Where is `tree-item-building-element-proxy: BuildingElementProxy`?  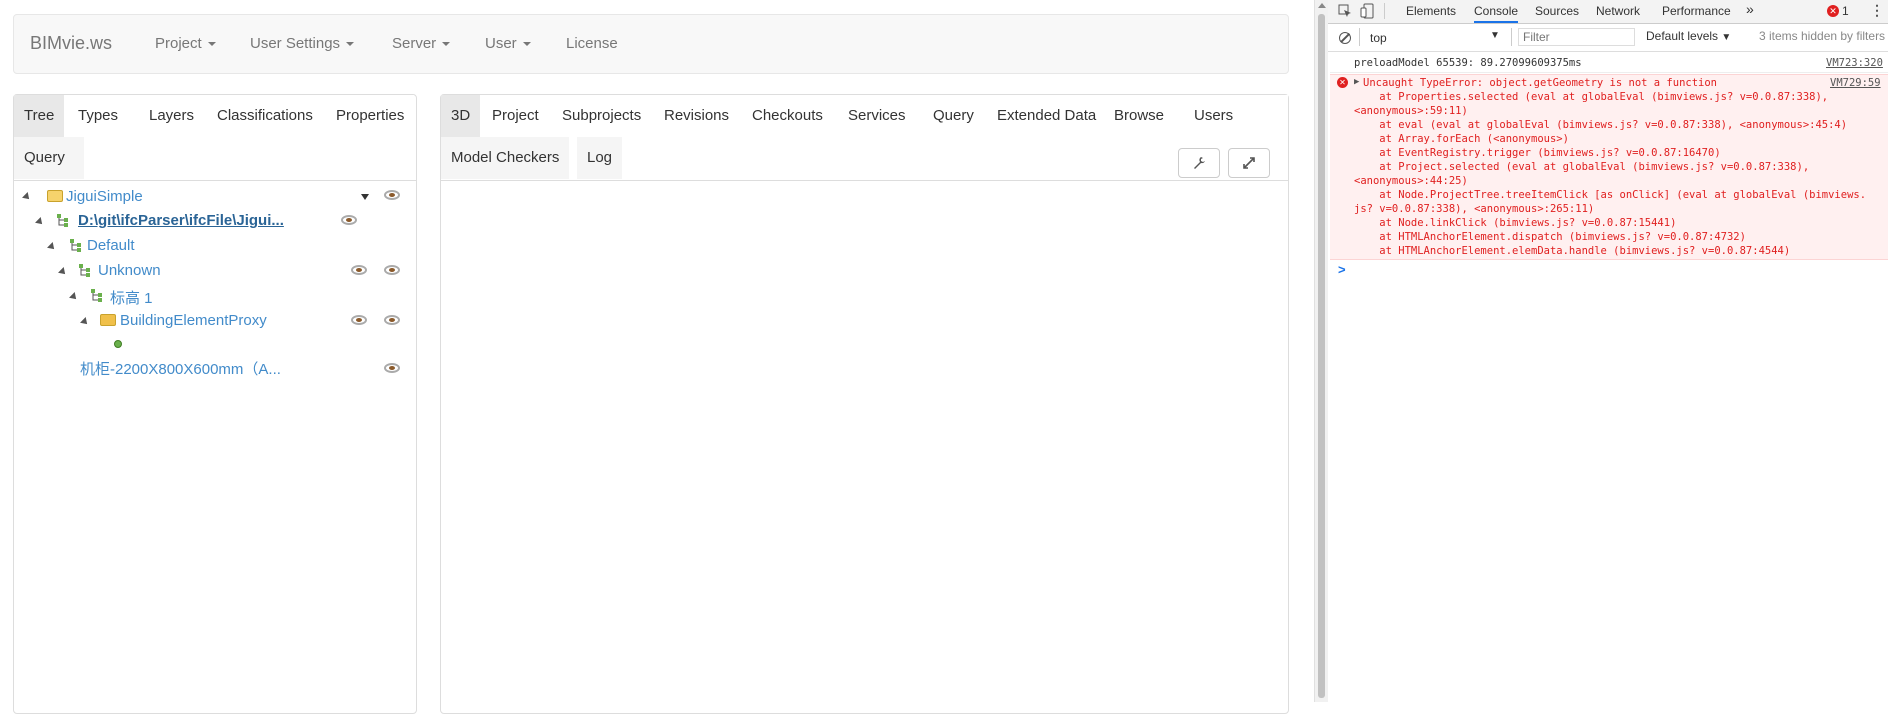 tree-item-building-element-proxy: BuildingElementProxy is located at coordinates (193, 320).